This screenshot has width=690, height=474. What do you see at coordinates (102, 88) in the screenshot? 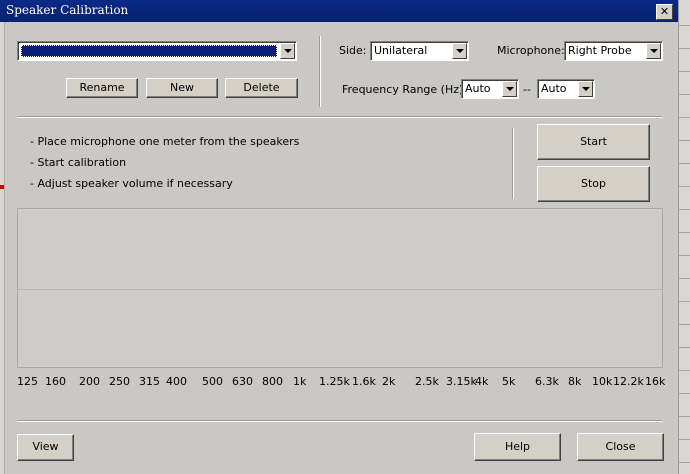
I see `rename-button: Rename` at bounding box center [102, 88].